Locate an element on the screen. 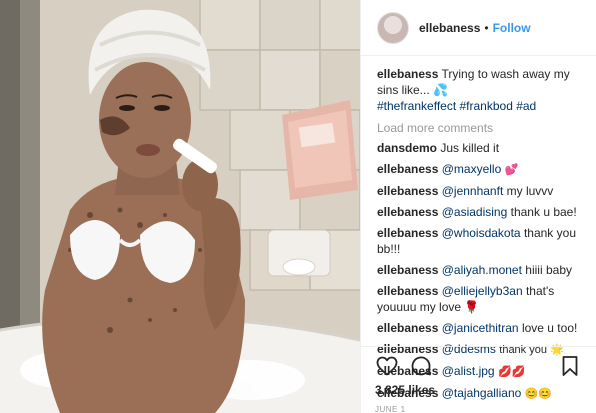  comment-mention: @asiadising is located at coordinates (475, 212).